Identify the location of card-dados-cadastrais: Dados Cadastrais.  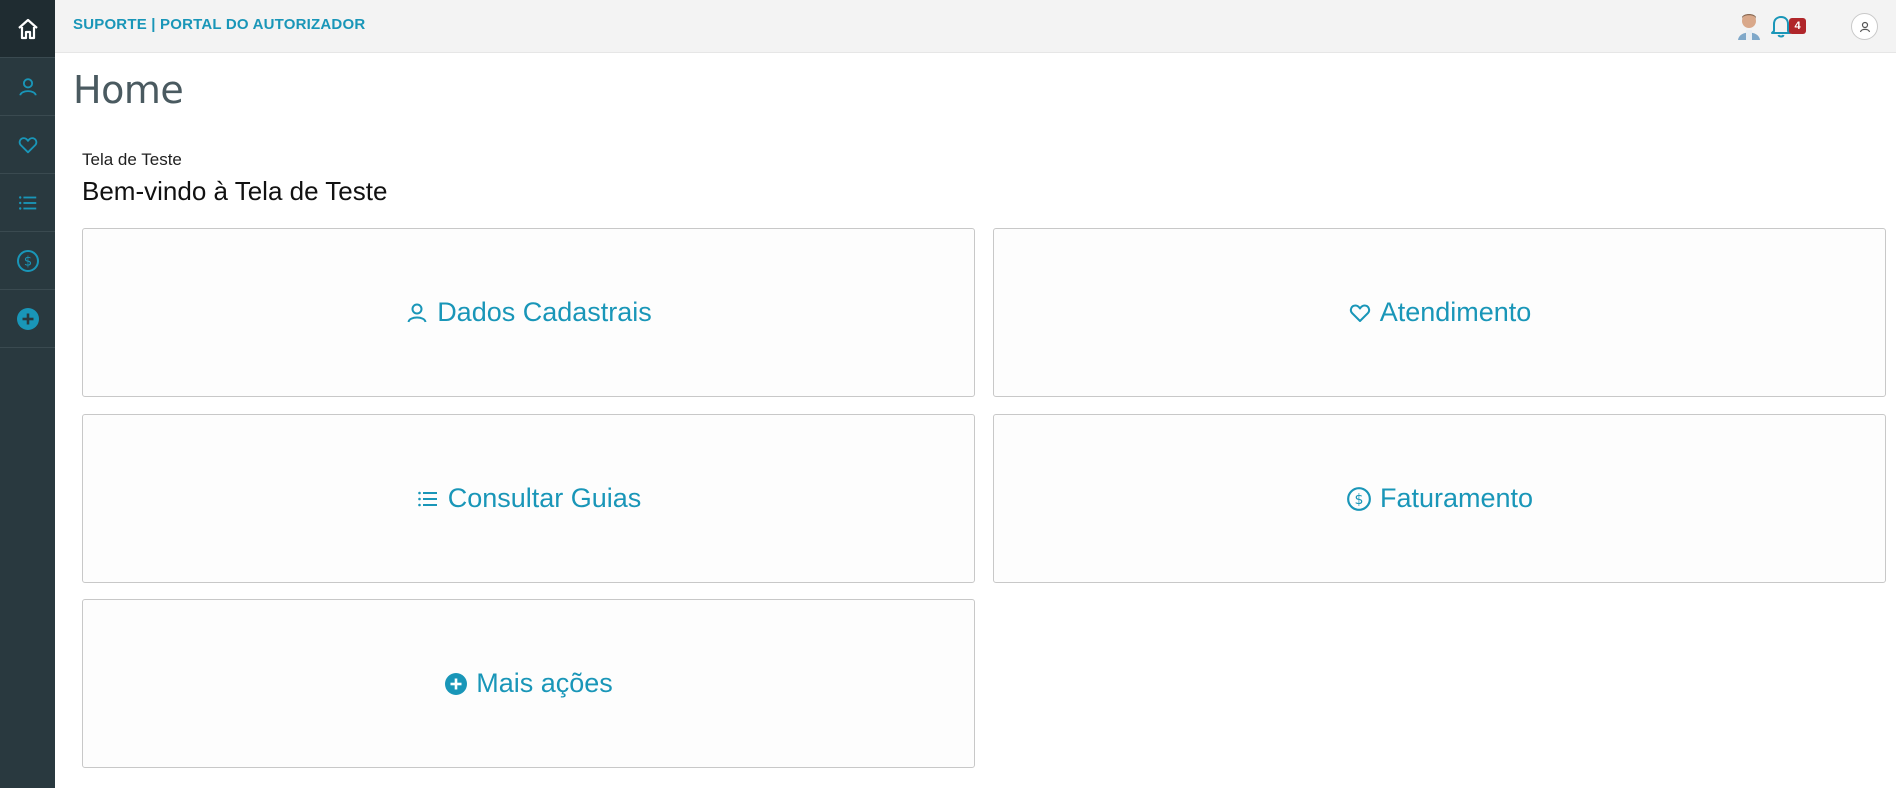
(528, 312).